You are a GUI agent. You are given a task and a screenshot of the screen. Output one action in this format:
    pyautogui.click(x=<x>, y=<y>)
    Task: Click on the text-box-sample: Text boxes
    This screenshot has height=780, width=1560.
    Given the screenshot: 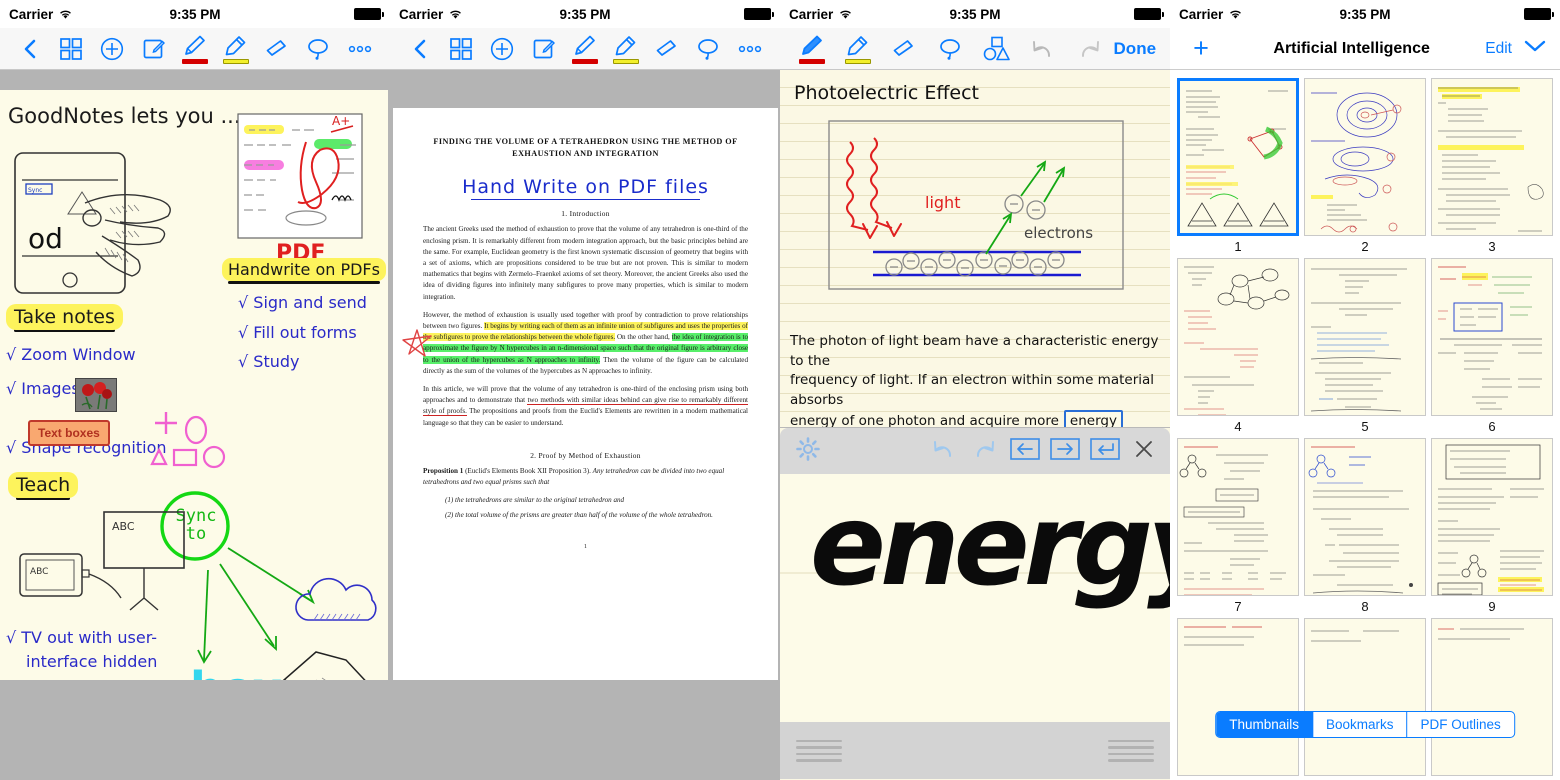 What is the action you would take?
    pyautogui.click(x=69, y=433)
    